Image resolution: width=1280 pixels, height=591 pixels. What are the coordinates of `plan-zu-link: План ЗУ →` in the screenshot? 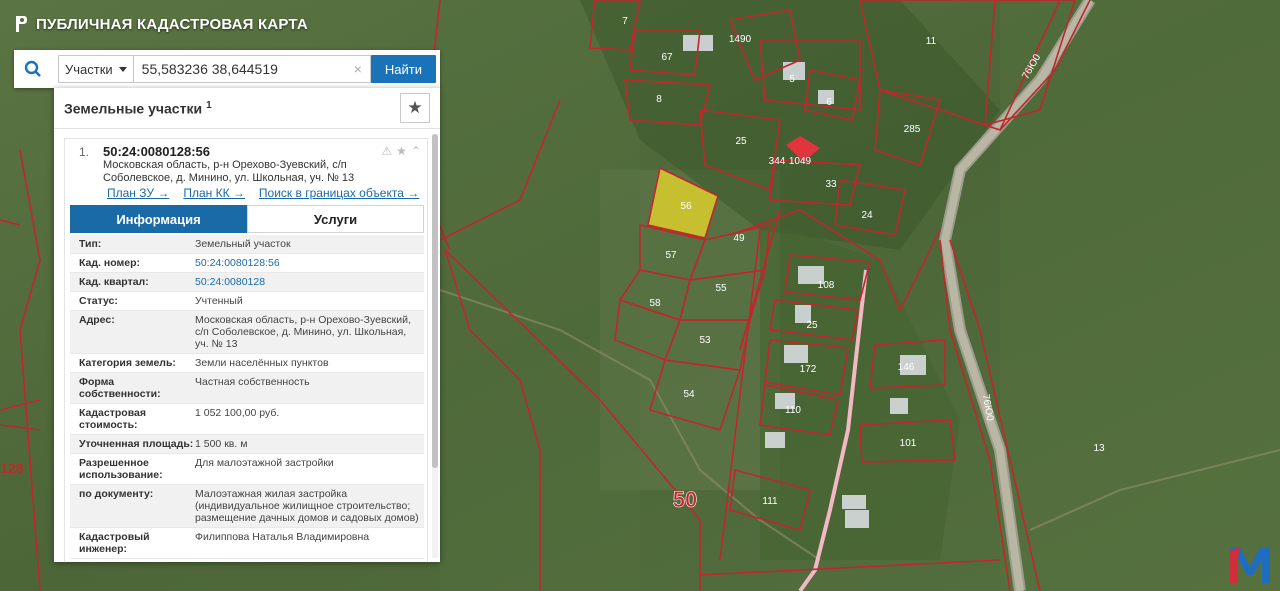 It's located at (138, 193).